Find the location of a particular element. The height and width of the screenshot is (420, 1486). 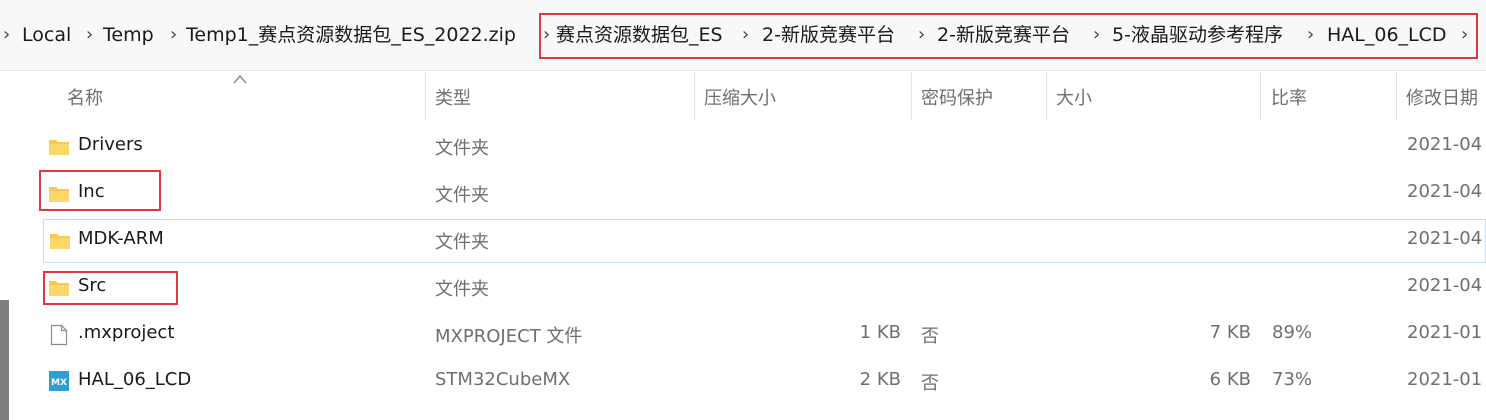

file-ratio: 89% is located at coordinates (1292, 332).